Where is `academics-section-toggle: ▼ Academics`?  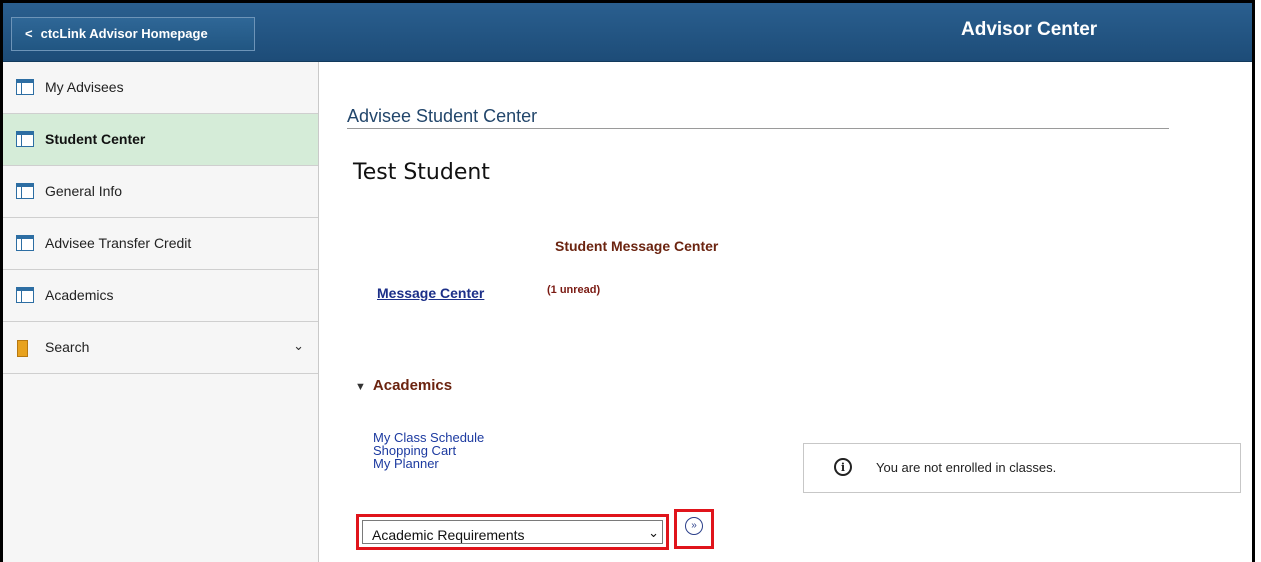 academics-section-toggle: ▼ Academics is located at coordinates (403, 385).